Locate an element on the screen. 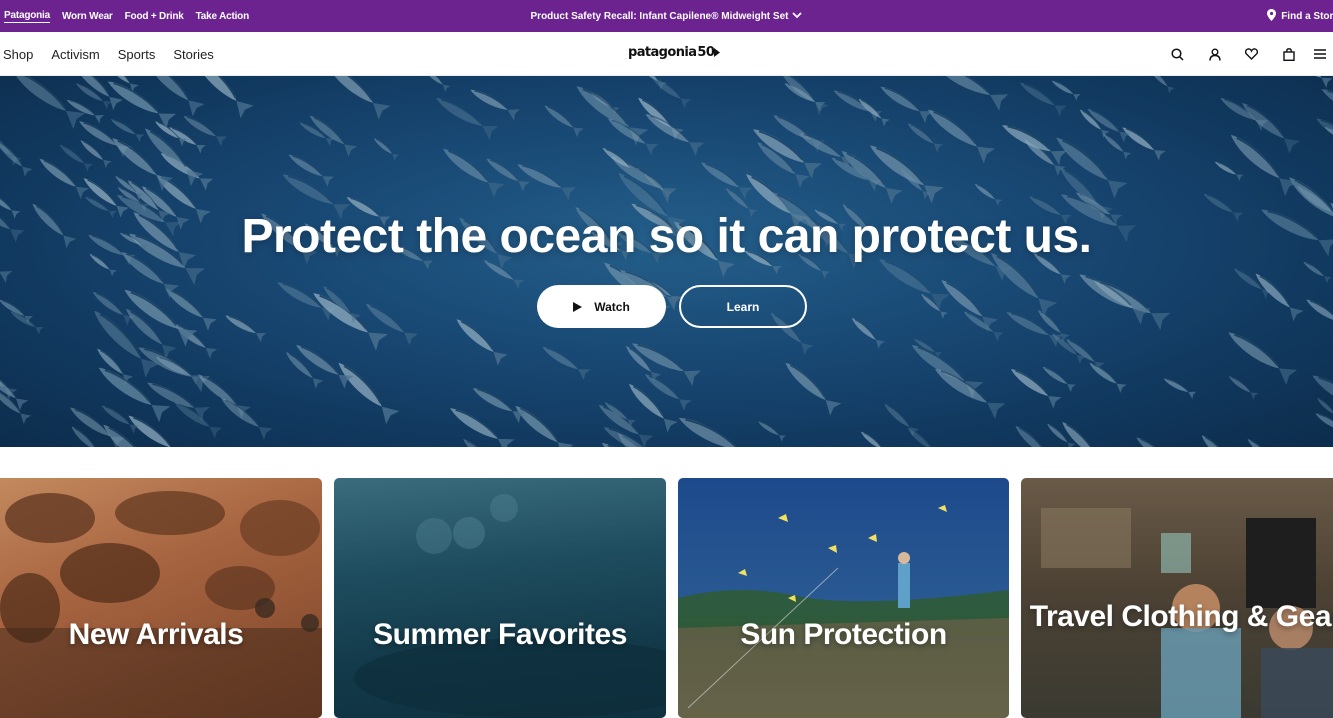 The width and height of the screenshot is (1333, 718). watch-button: Watch is located at coordinates (601, 306).